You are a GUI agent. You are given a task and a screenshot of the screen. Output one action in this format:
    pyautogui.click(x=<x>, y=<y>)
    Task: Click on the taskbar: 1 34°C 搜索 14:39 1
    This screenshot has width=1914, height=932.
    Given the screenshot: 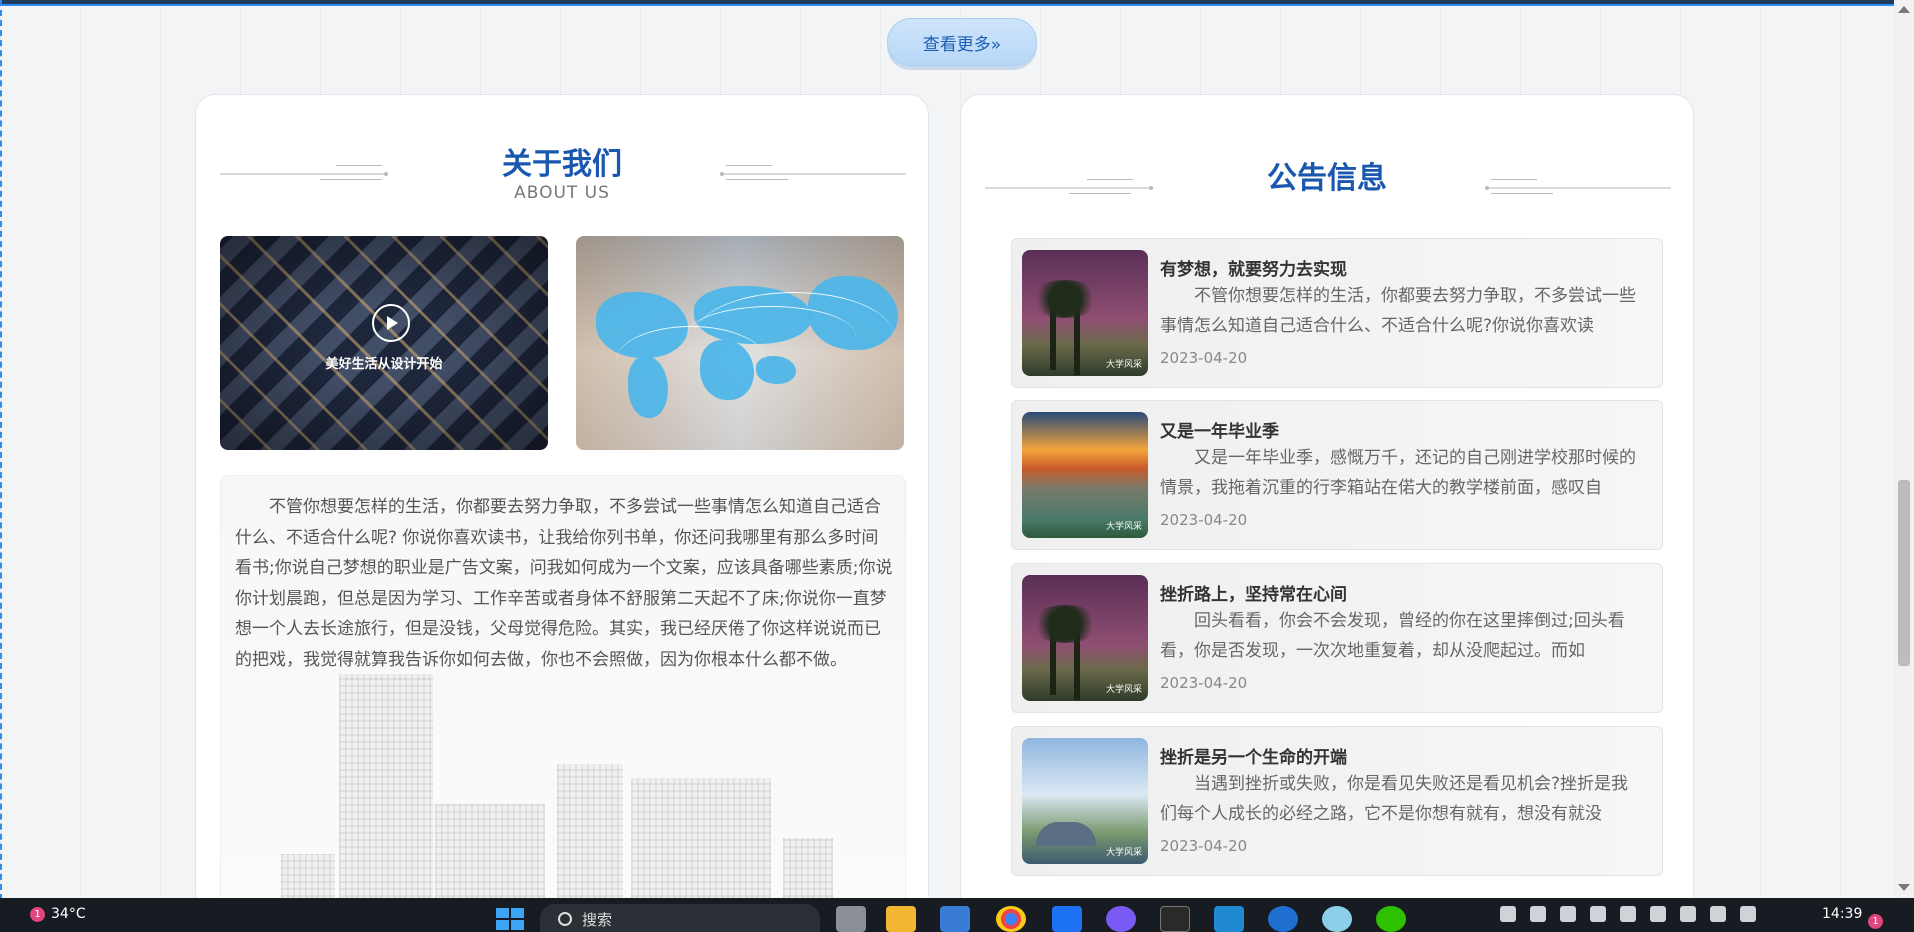 What is the action you would take?
    pyautogui.click(x=957, y=915)
    